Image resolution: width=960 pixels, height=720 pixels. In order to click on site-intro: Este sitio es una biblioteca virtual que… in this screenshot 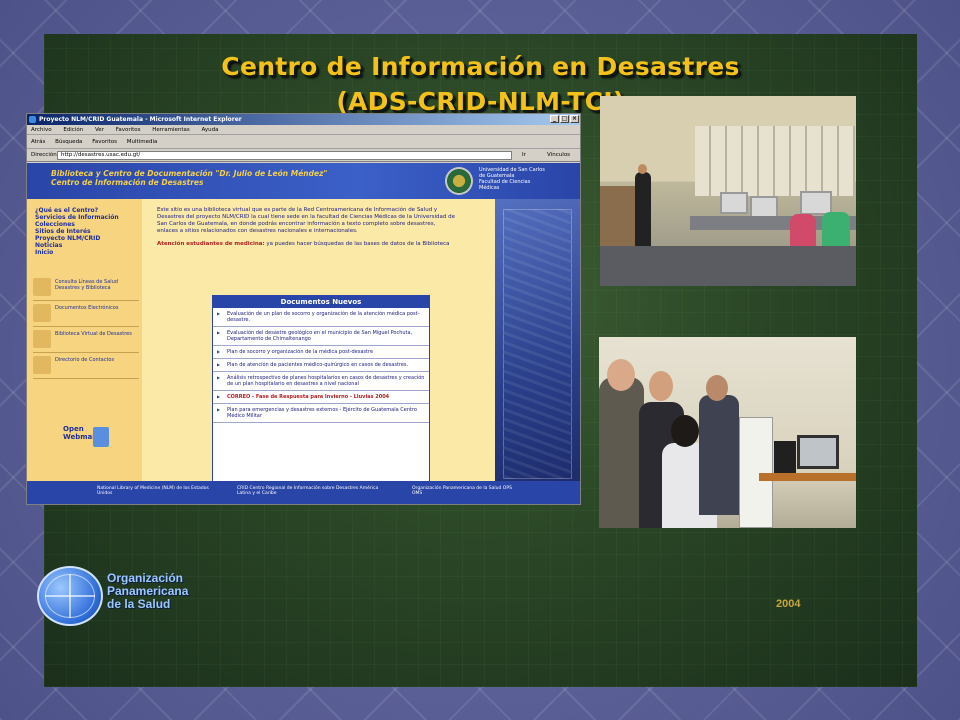, I will do `click(307, 227)`.